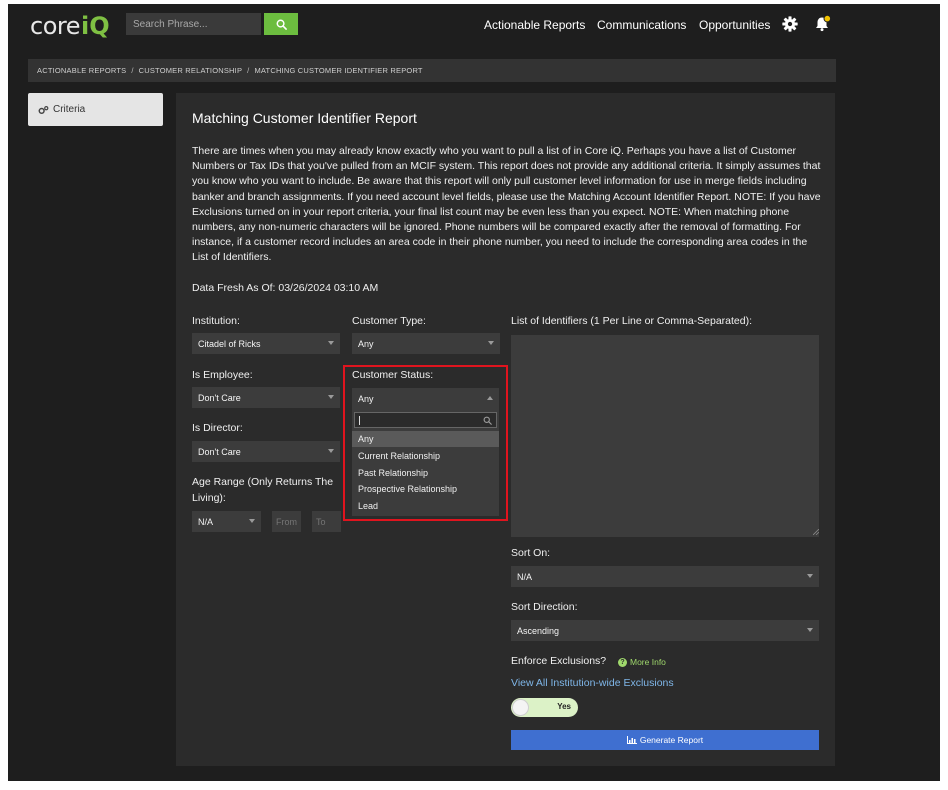 The height and width of the screenshot is (790, 948). Describe the element at coordinates (534, 25) in the screenshot. I see `nav-actionable-reports: Actionable Reports` at that location.